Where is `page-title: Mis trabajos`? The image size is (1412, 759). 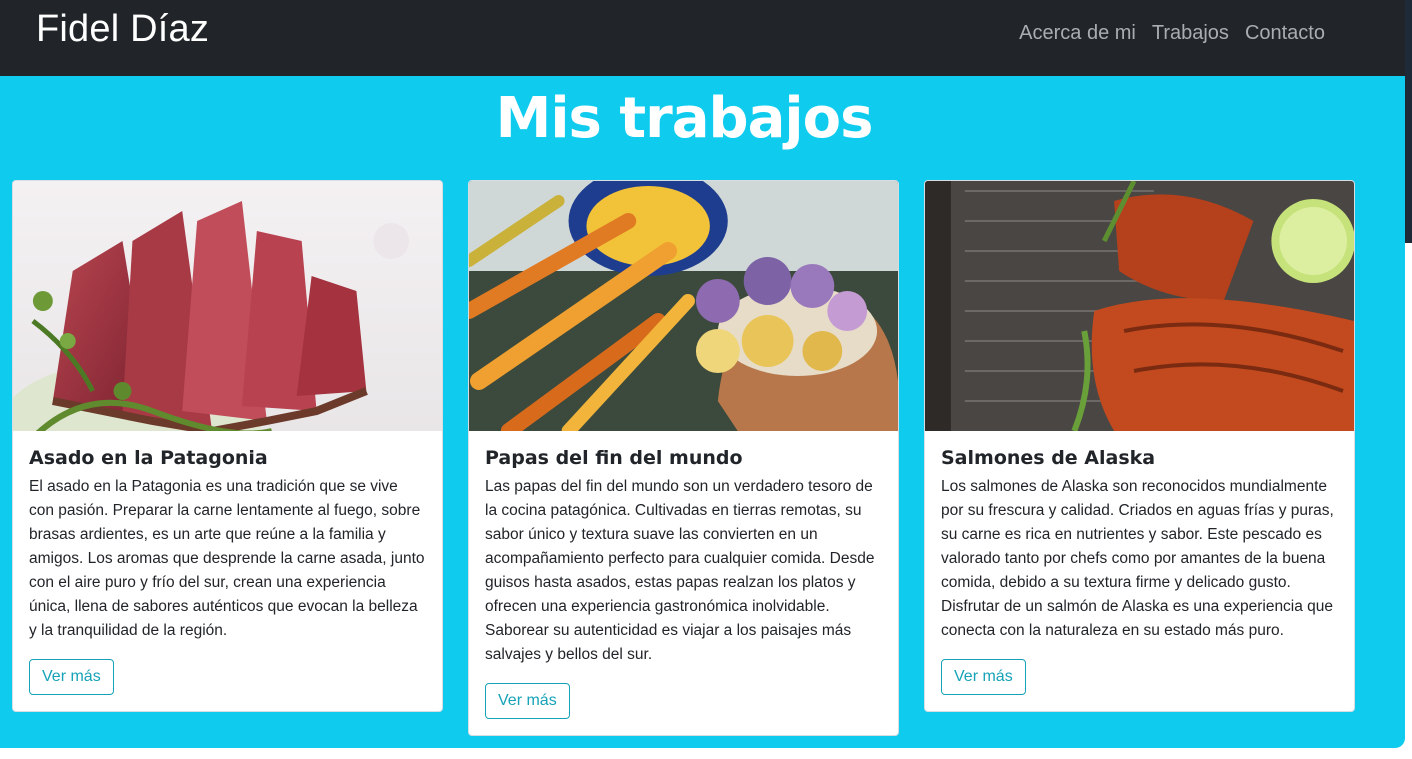 page-title: Mis trabajos is located at coordinates (684, 118).